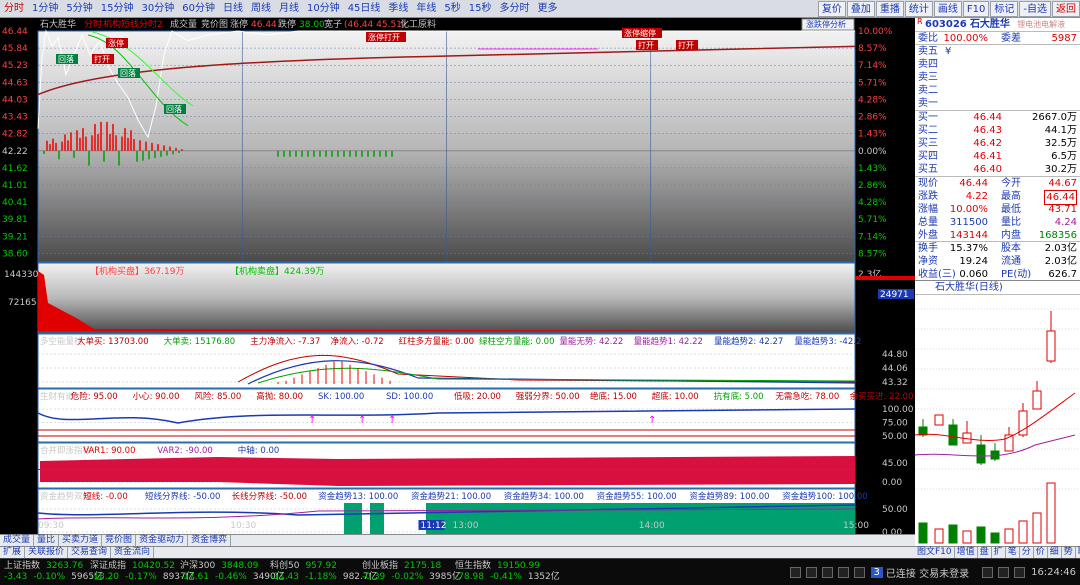 This screenshot has height=585, width=1080. What do you see at coordinates (976, 9) in the screenshot?
I see `toolbar-button-5: F10` at bounding box center [976, 9].